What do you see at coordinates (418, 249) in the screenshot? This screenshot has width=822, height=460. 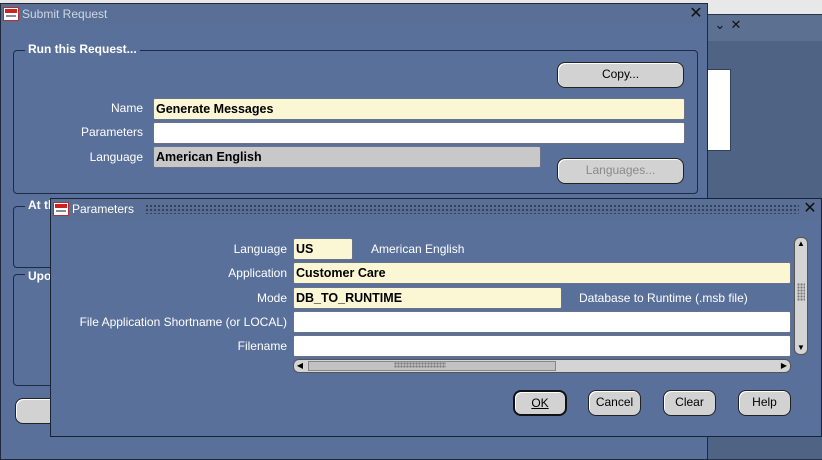 I see `param-language-description: American English` at bounding box center [418, 249].